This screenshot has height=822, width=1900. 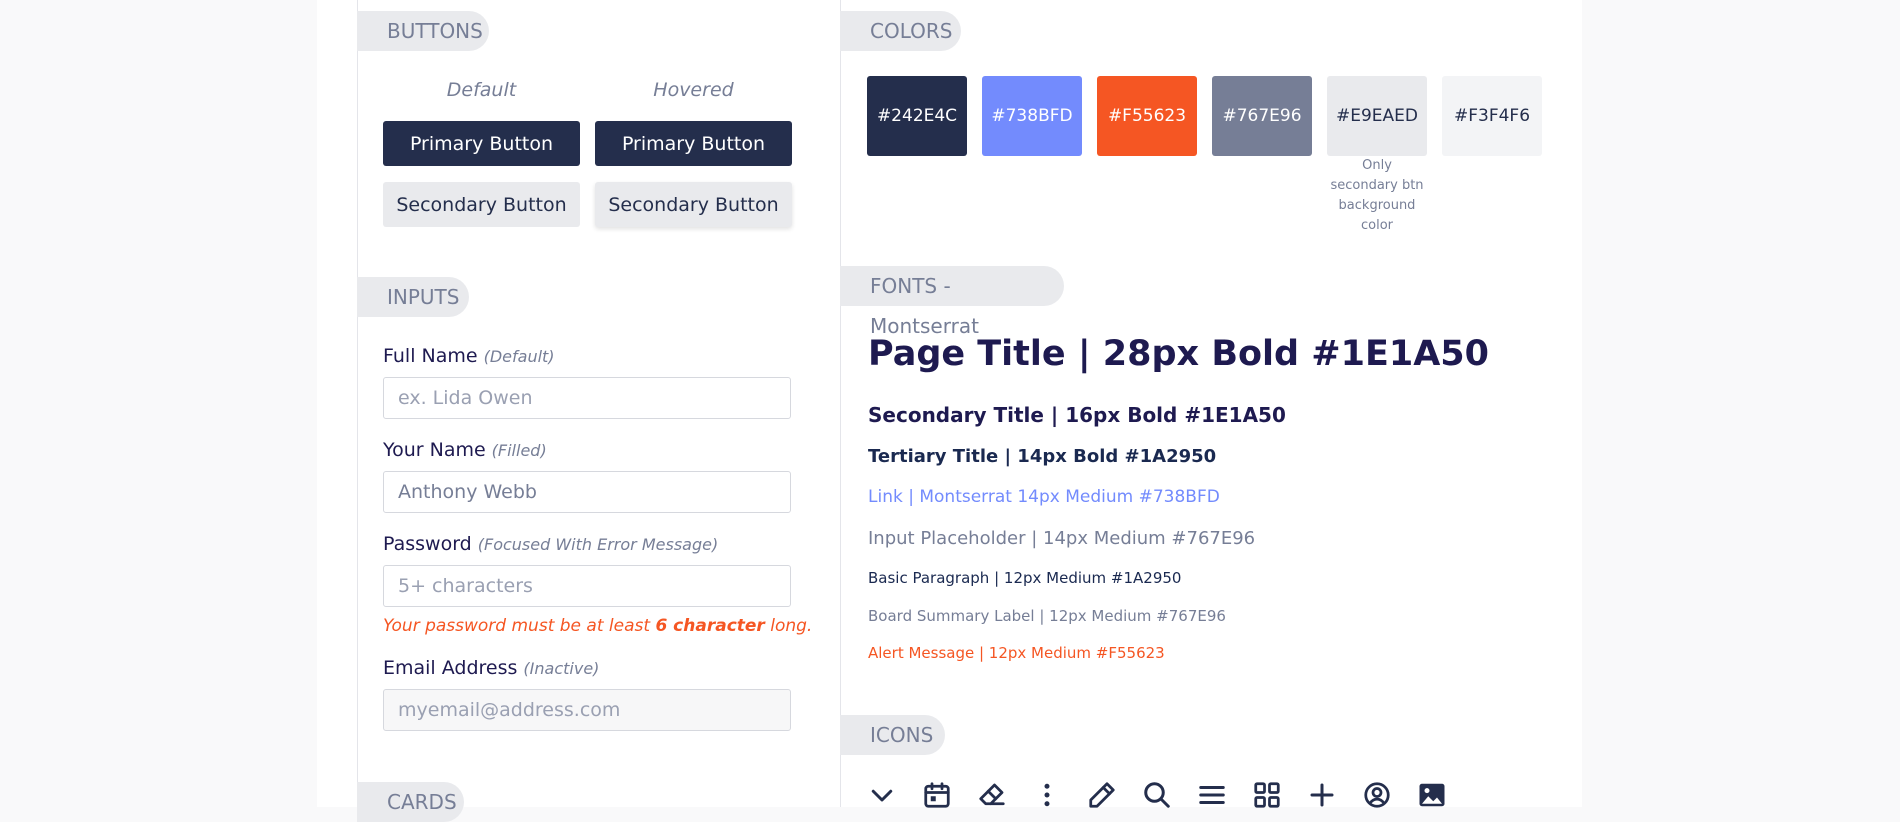 I want to click on color-swatch: #E9EAED, so click(x=1377, y=116).